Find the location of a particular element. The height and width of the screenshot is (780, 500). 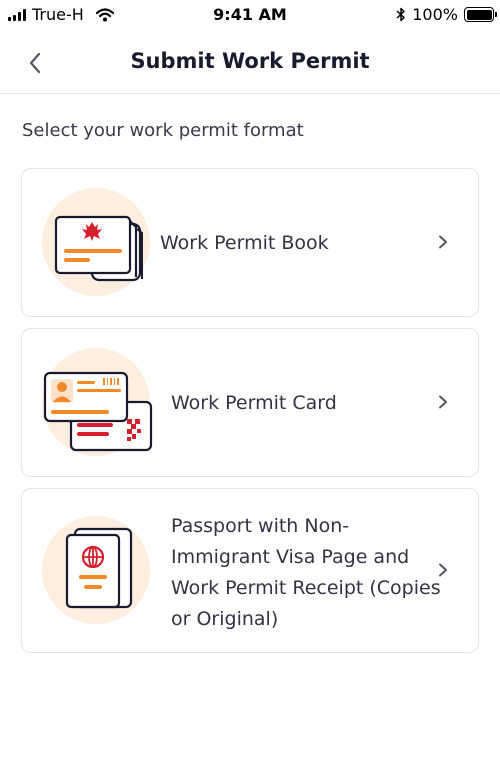

option-label: Work Permit Book is located at coordinates (244, 243).